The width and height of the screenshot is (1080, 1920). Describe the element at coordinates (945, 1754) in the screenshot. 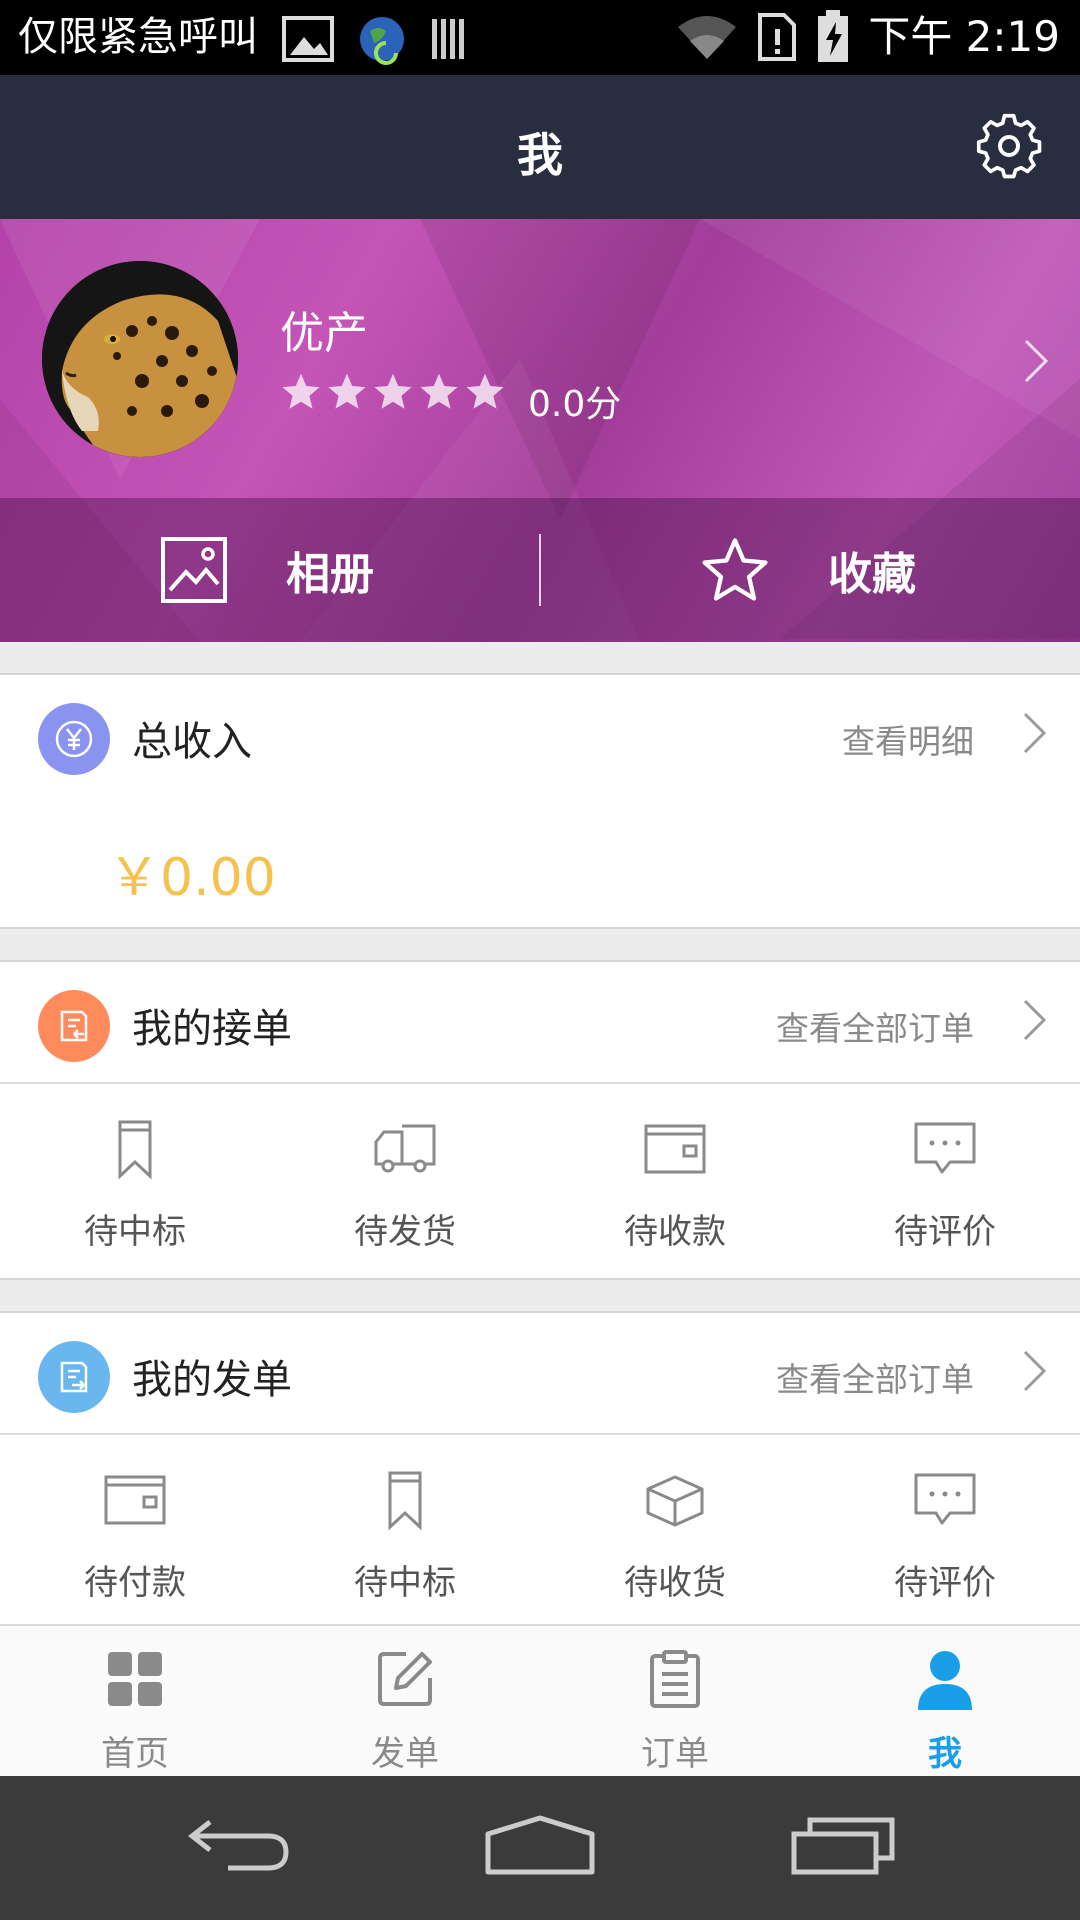

I see `nav-me-label: 我` at that location.